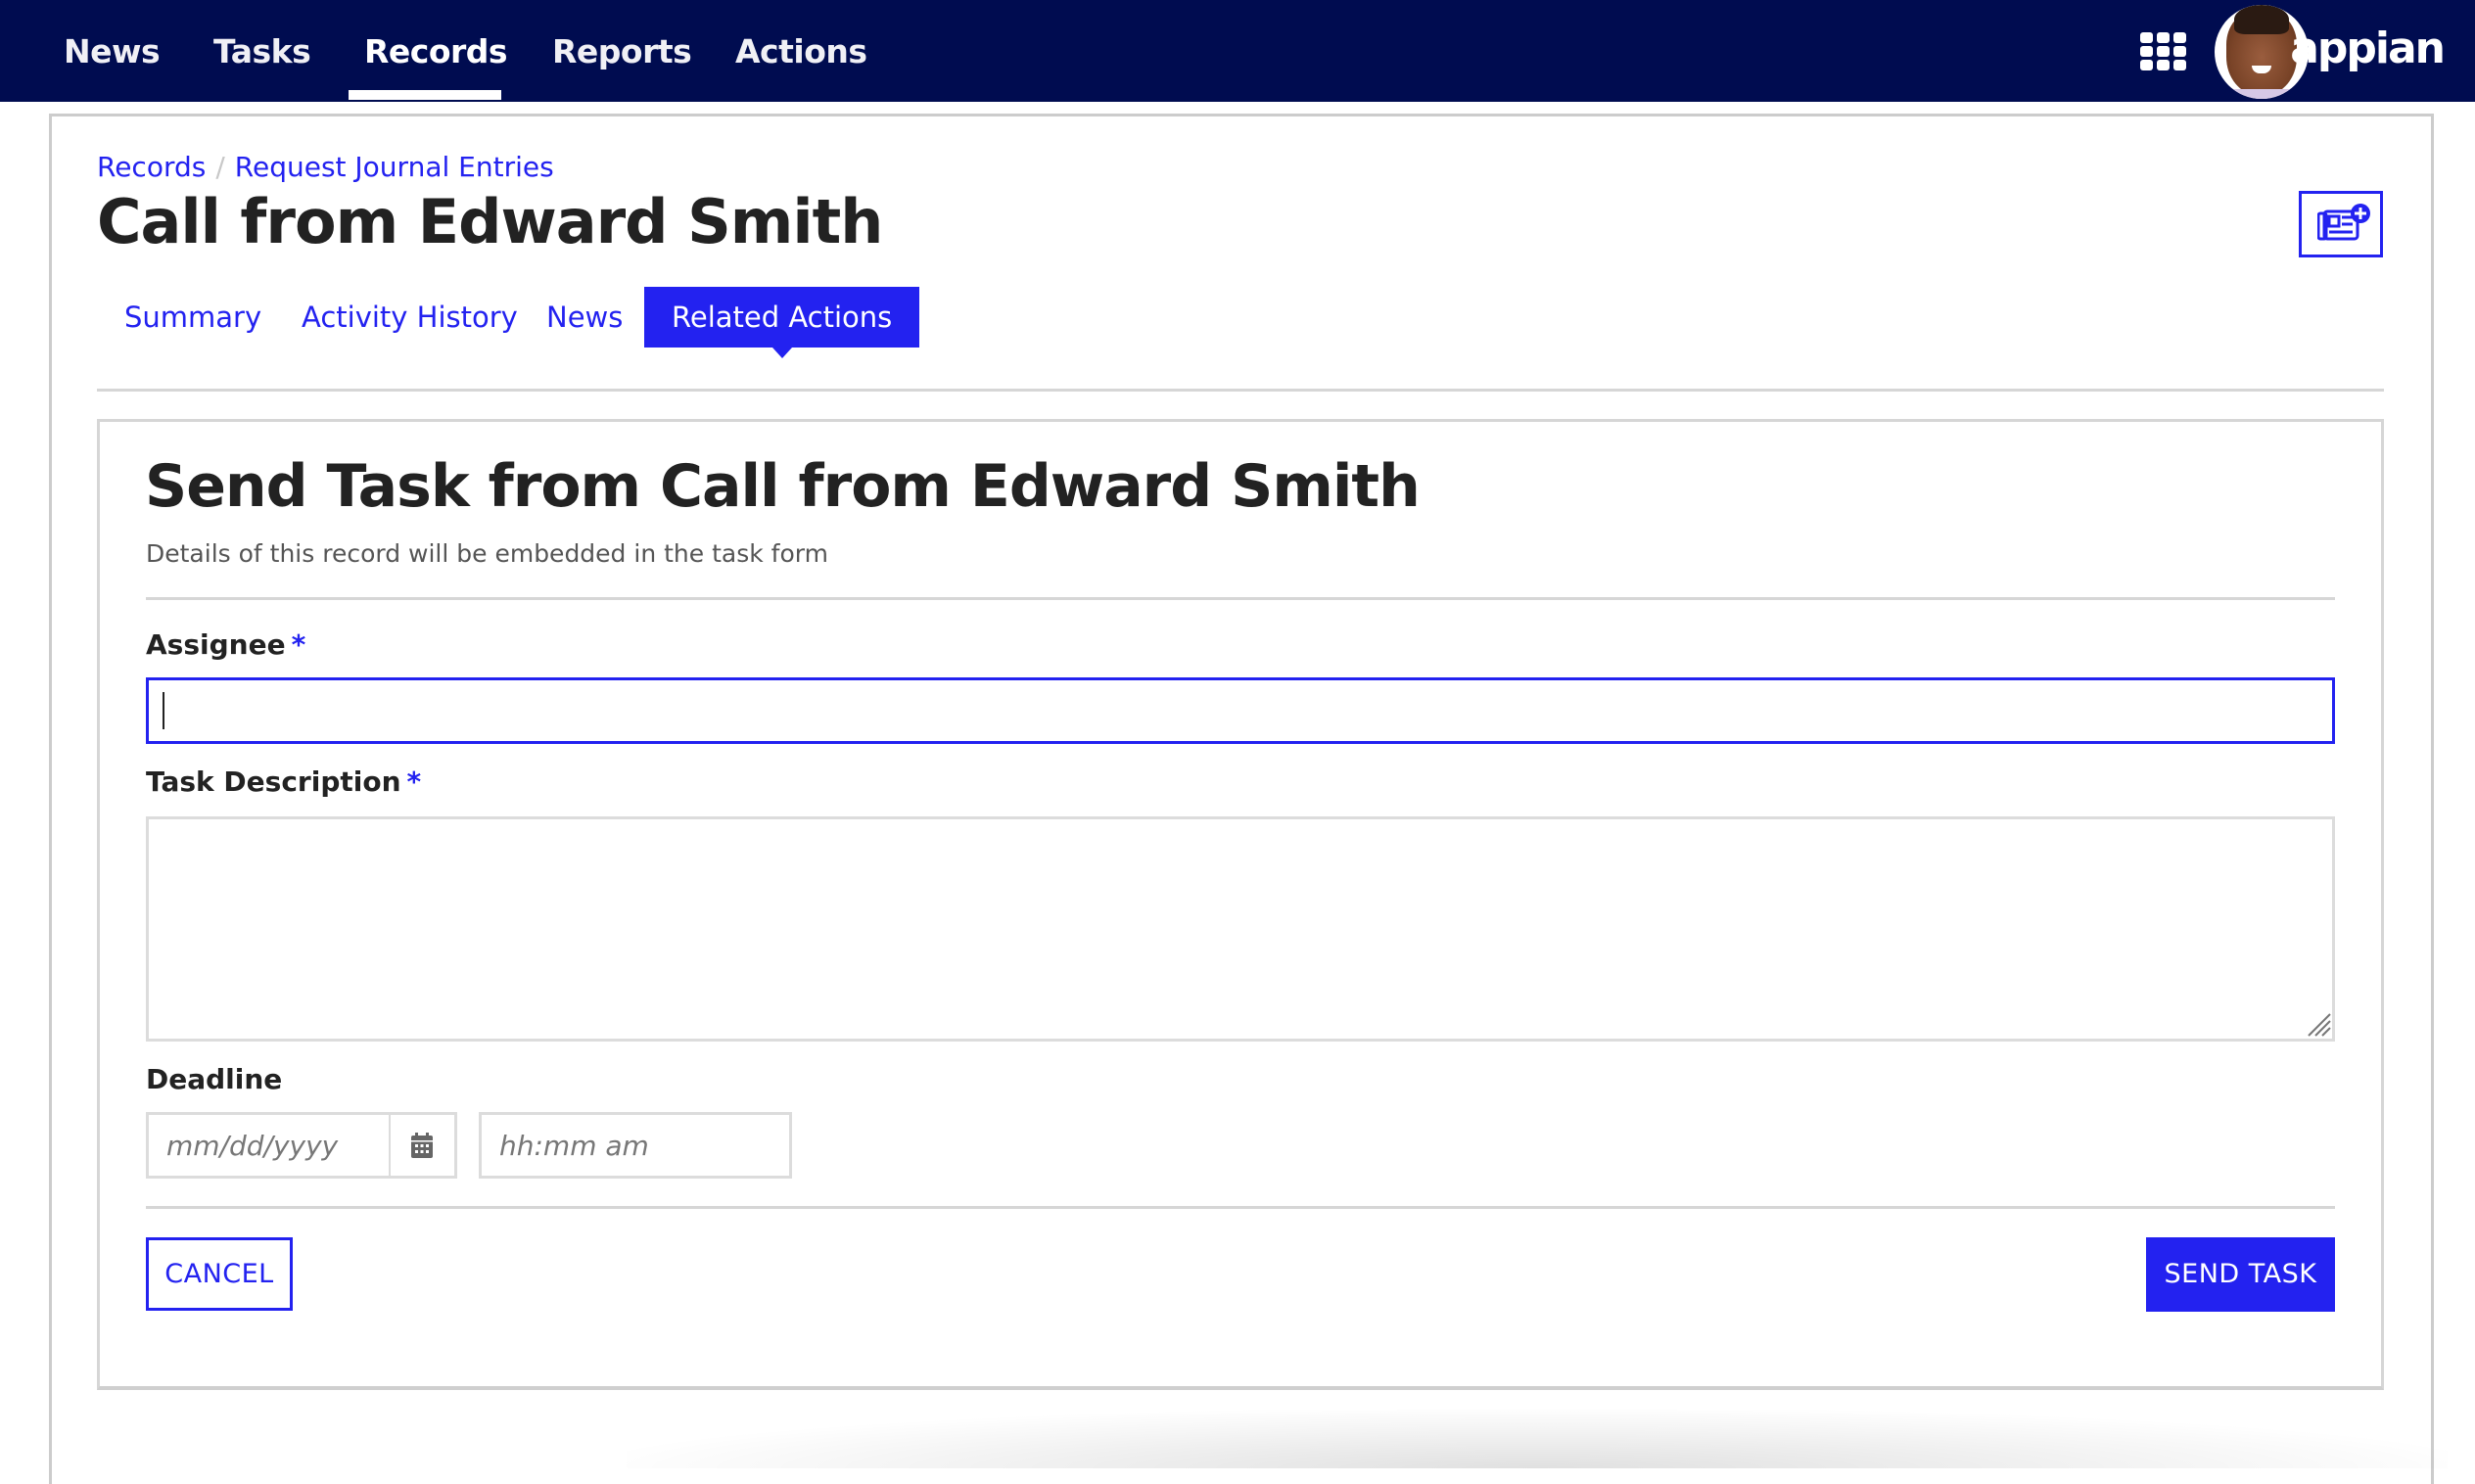  What do you see at coordinates (1240, 1207) in the screenshot?
I see `form-footer-divider` at bounding box center [1240, 1207].